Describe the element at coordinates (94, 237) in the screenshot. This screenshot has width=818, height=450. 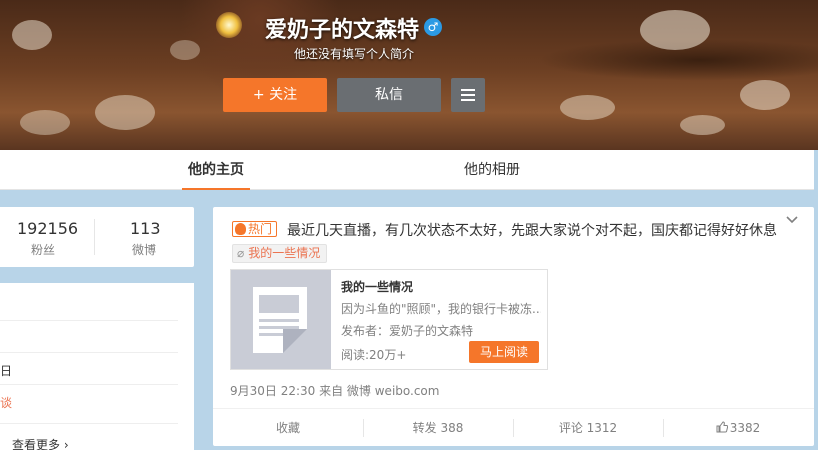
I see `stats-divider` at that location.